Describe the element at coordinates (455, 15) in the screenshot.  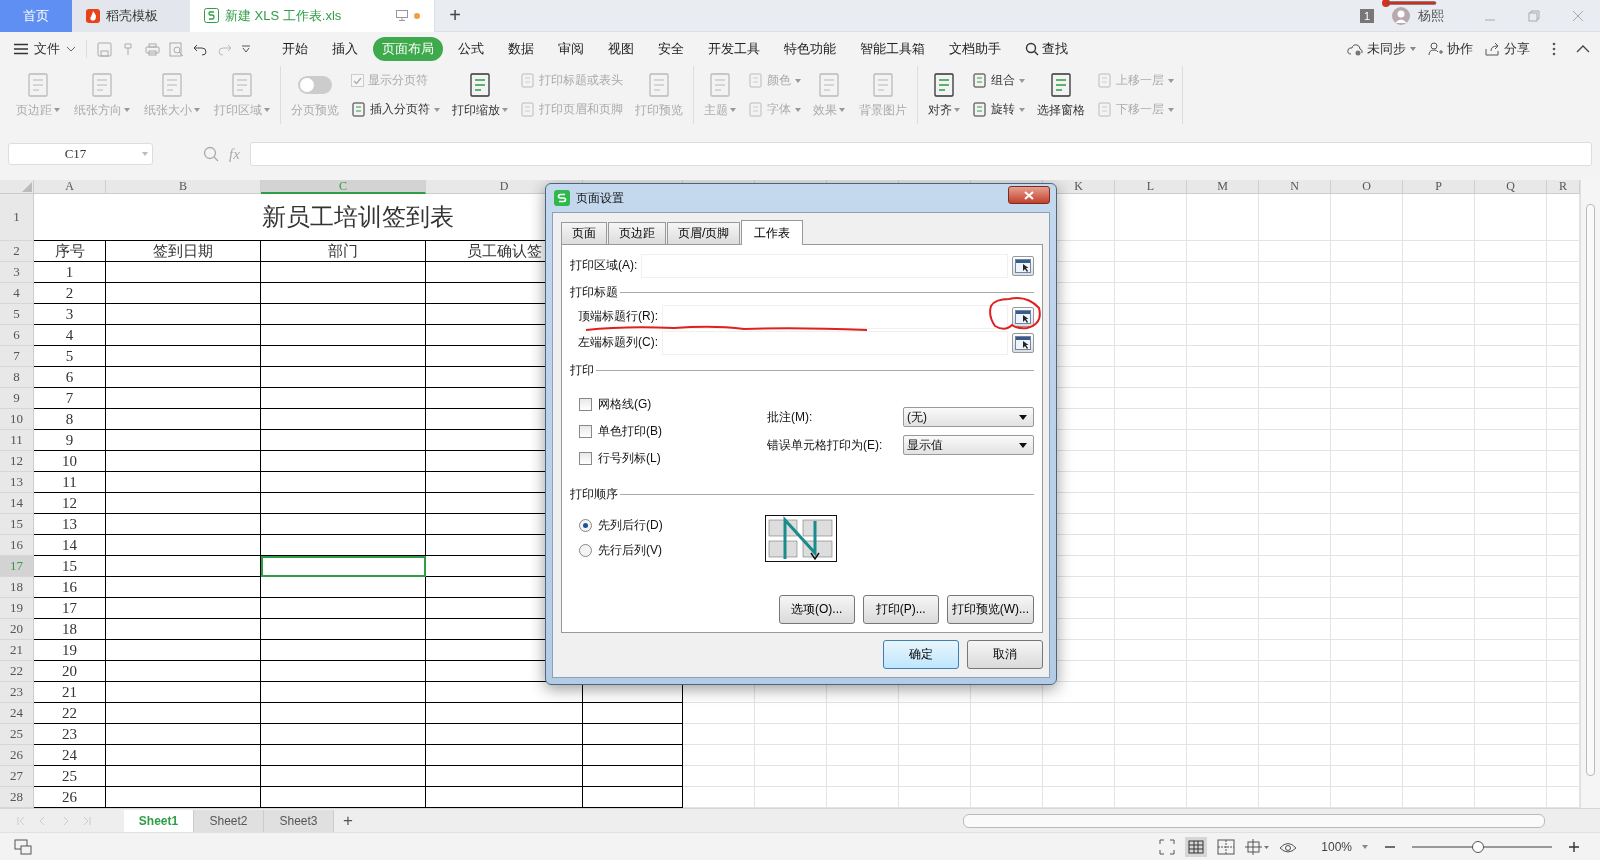
I see `new-tab-button: +` at that location.